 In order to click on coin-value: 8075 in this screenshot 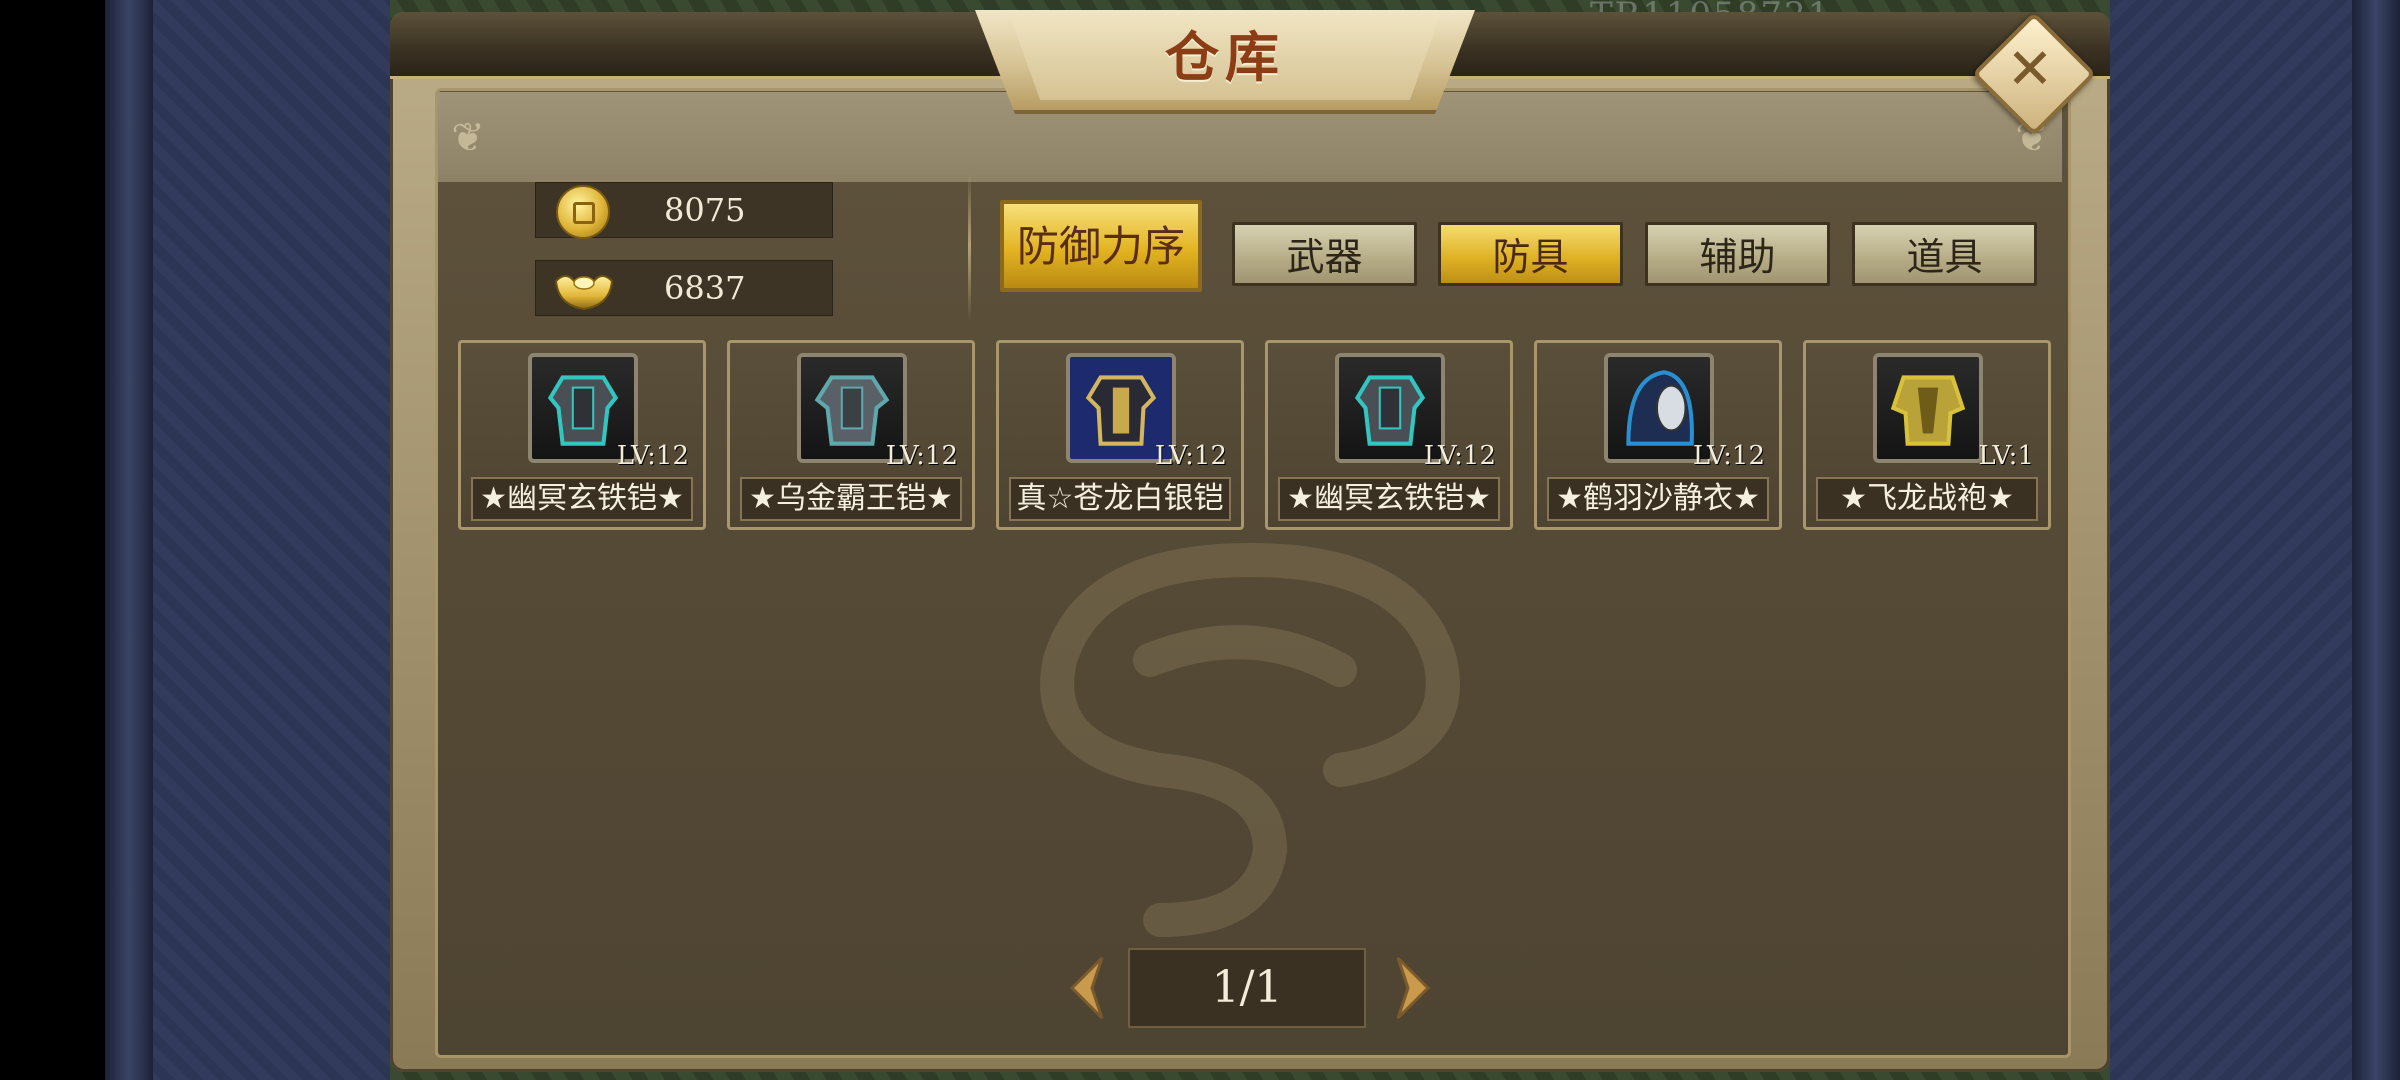, I will do `click(705, 210)`.